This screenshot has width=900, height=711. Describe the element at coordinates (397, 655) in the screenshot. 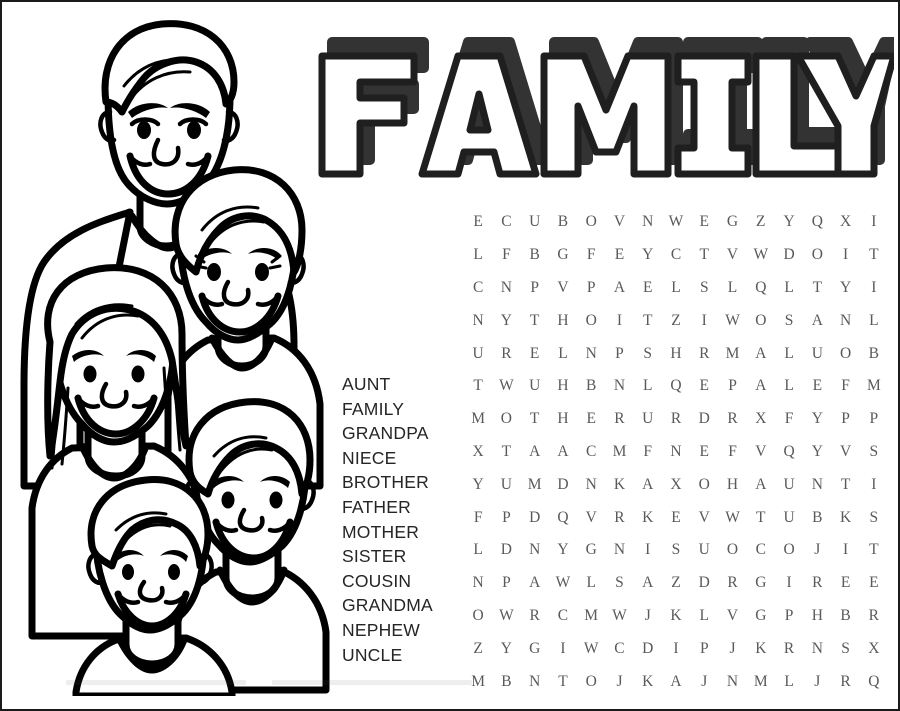

I see `word-list-item: UNCLE` at that location.